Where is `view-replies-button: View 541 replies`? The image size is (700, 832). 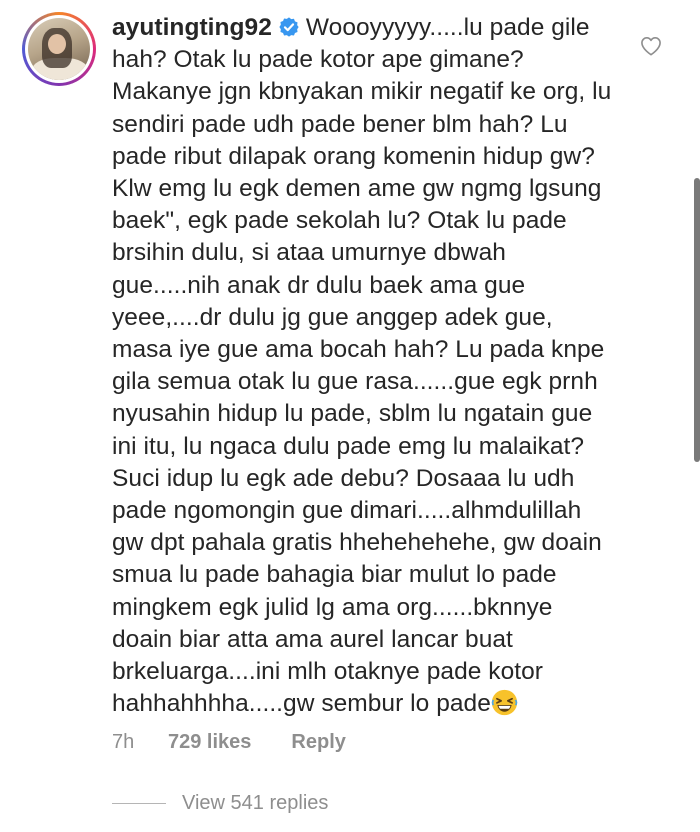
view-replies-button: View 541 replies is located at coordinates (220, 803).